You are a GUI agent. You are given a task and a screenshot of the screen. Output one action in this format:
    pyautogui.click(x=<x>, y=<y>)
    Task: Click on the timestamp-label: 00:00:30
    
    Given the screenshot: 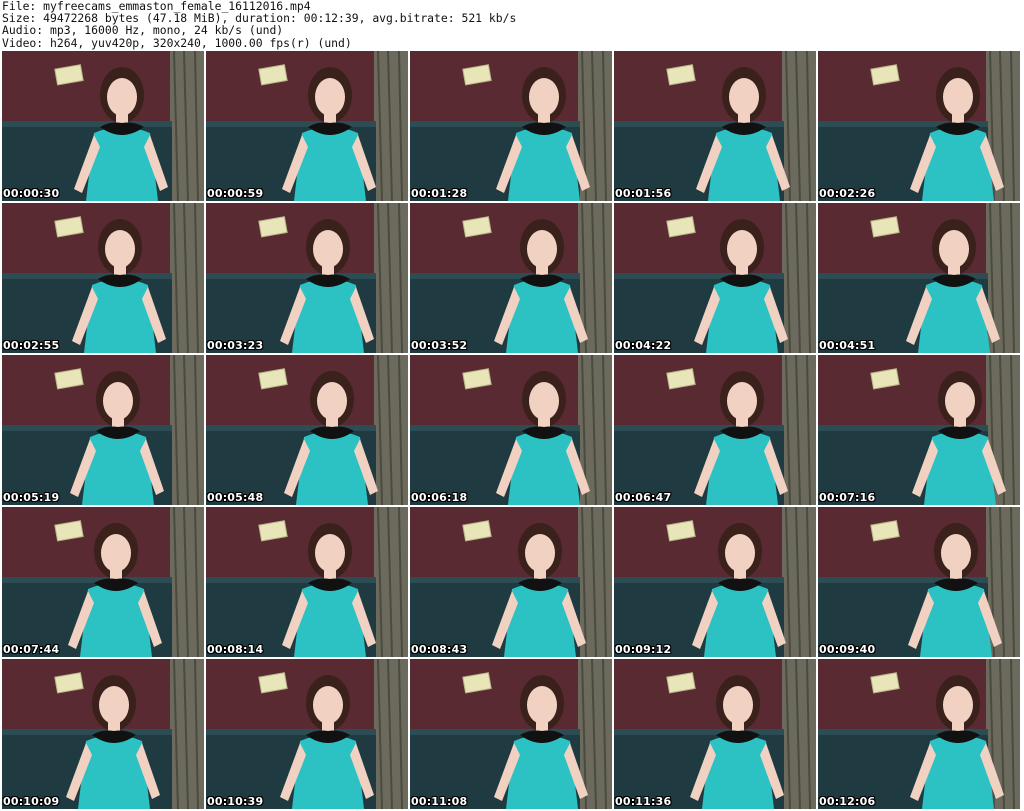 What is the action you would take?
    pyautogui.click(x=31, y=193)
    